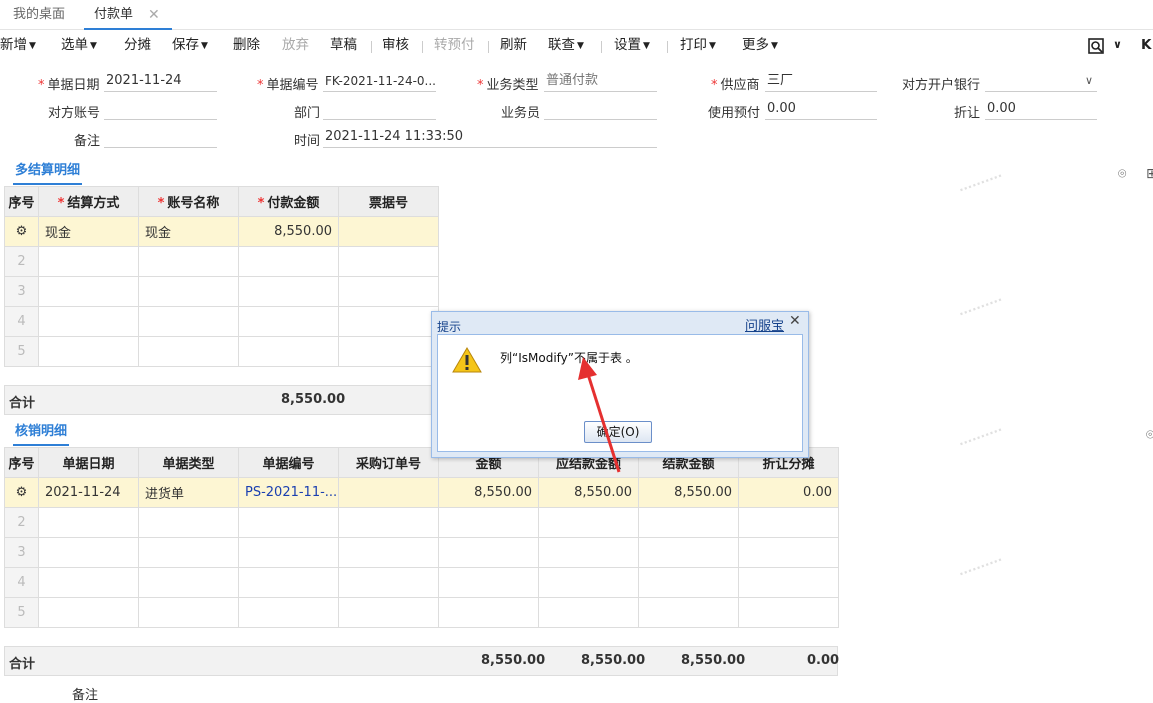 The width and height of the screenshot is (1153, 703). What do you see at coordinates (395, 46) in the screenshot?
I see `audit-button: 审核` at bounding box center [395, 46].